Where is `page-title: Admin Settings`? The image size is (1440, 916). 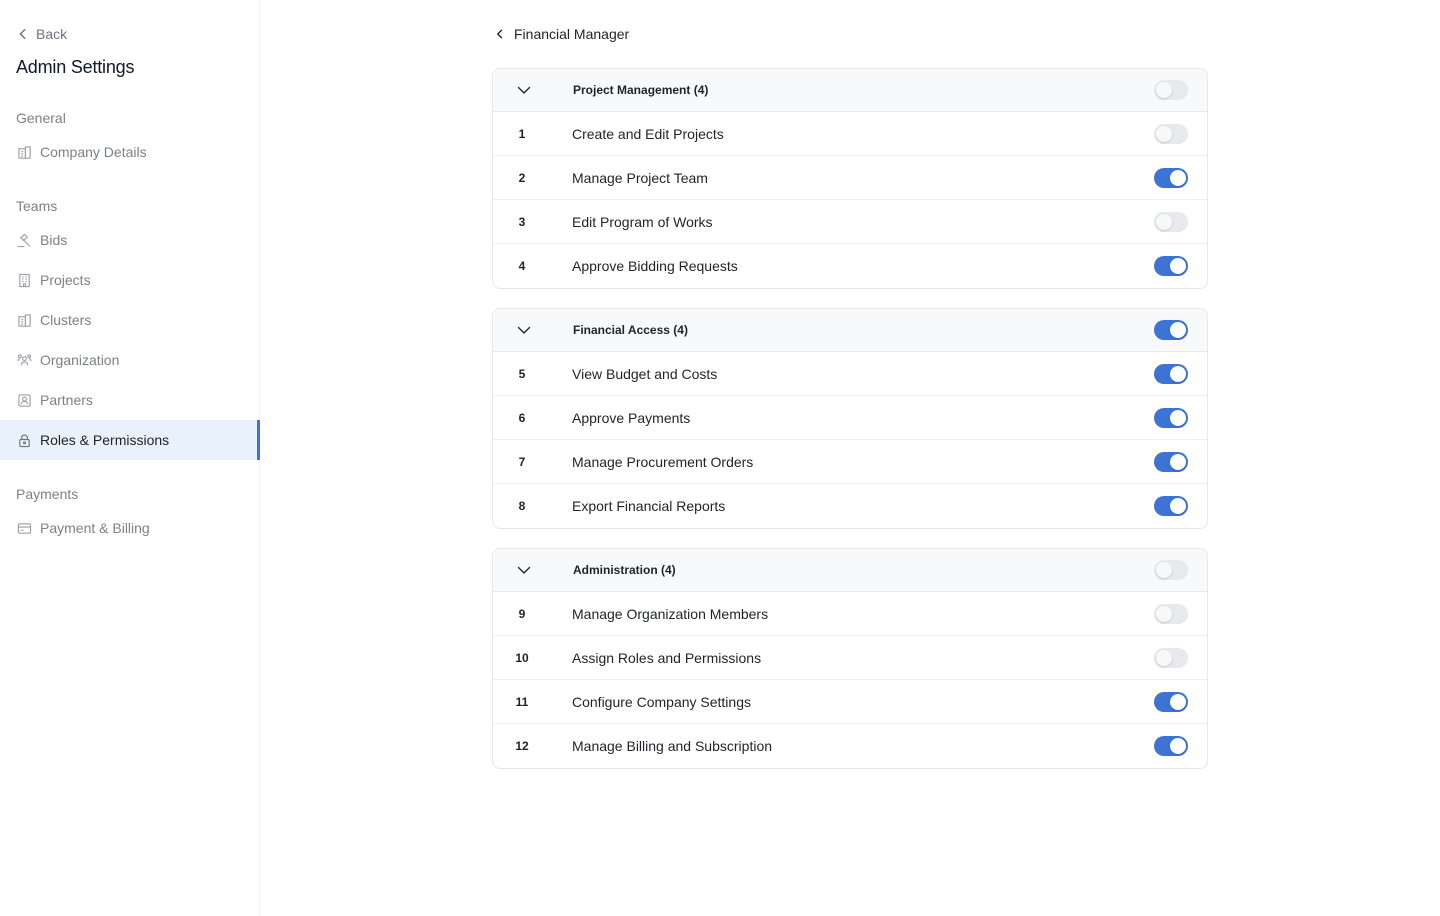
page-title: Admin Settings is located at coordinates (75, 67).